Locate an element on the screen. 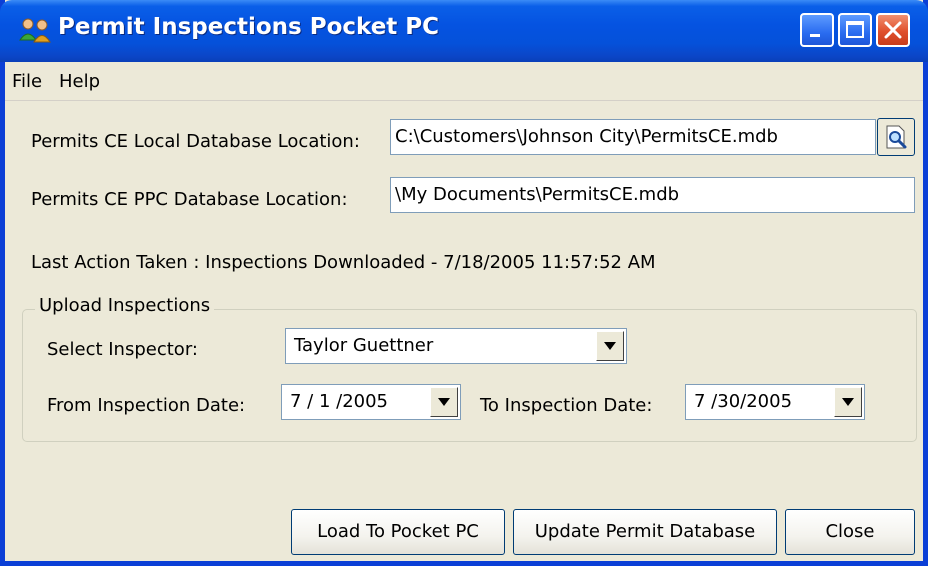  close-window-button is located at coordinates (893, 30).